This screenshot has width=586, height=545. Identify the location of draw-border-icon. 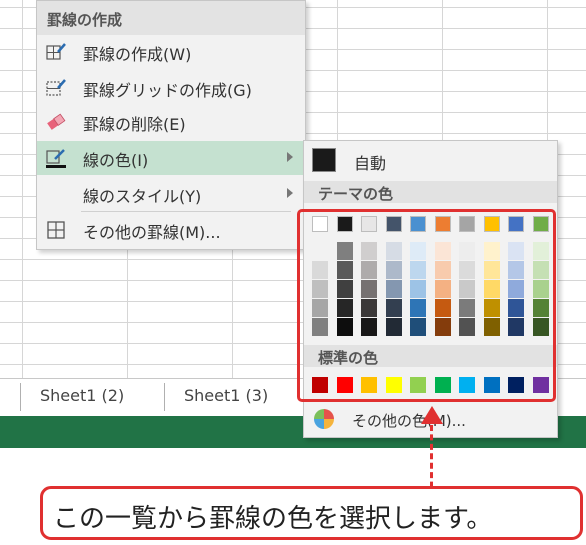
(56, 51).